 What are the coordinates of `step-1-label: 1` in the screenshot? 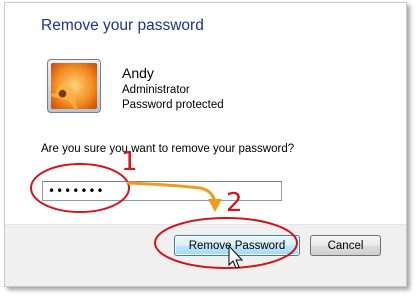 It's located at (129, 162).